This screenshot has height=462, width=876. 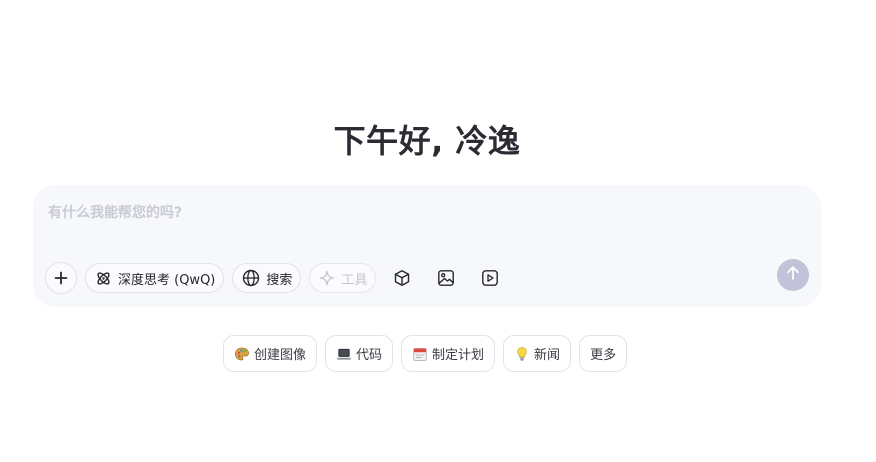 I want to click on deep-think-label: 深度思考 (QwQ), so click(x=167, y=280).